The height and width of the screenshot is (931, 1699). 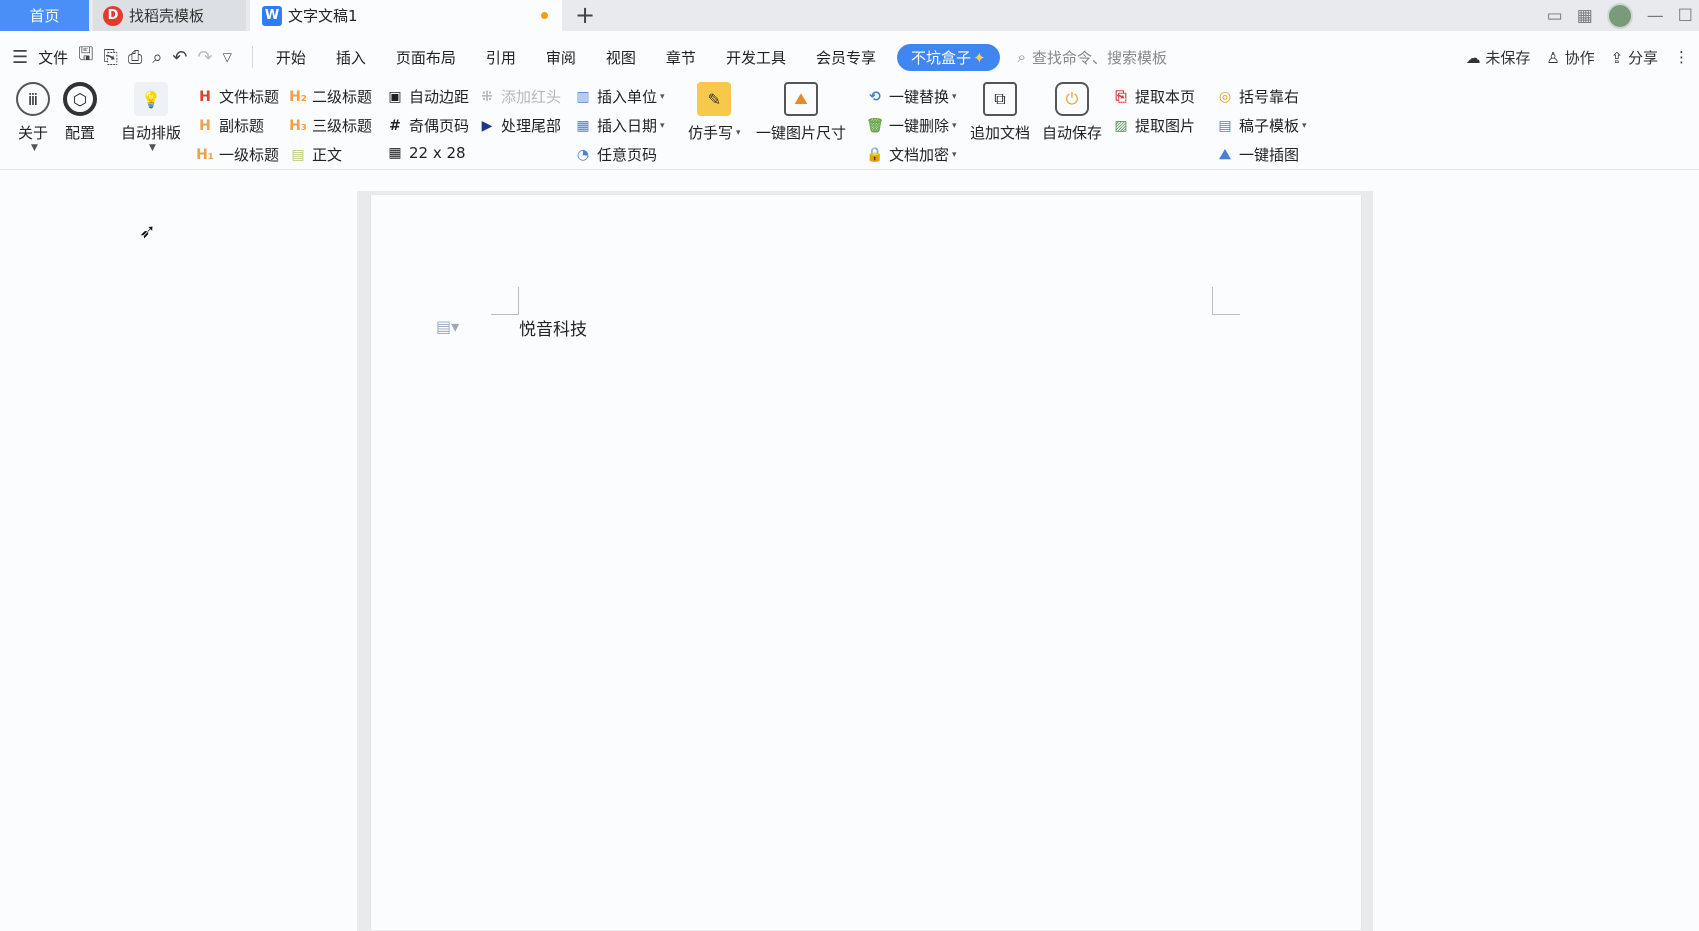 I want to click on any-page-number-button: ◔ 任意页码, so click(x=615, y=154).